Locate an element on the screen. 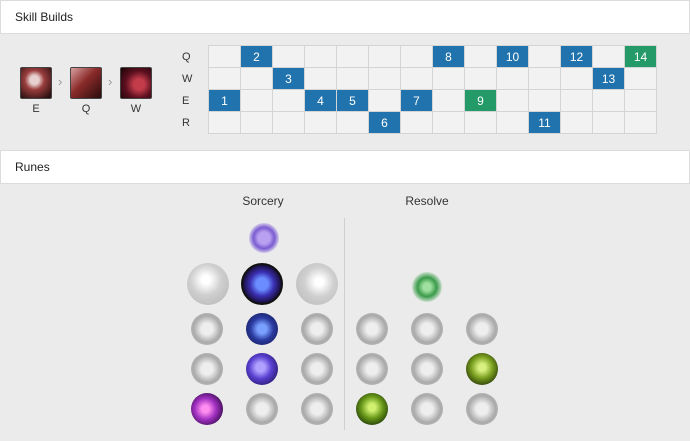  skill-row-r: R 6 11 is located at coordinates (417, 122).